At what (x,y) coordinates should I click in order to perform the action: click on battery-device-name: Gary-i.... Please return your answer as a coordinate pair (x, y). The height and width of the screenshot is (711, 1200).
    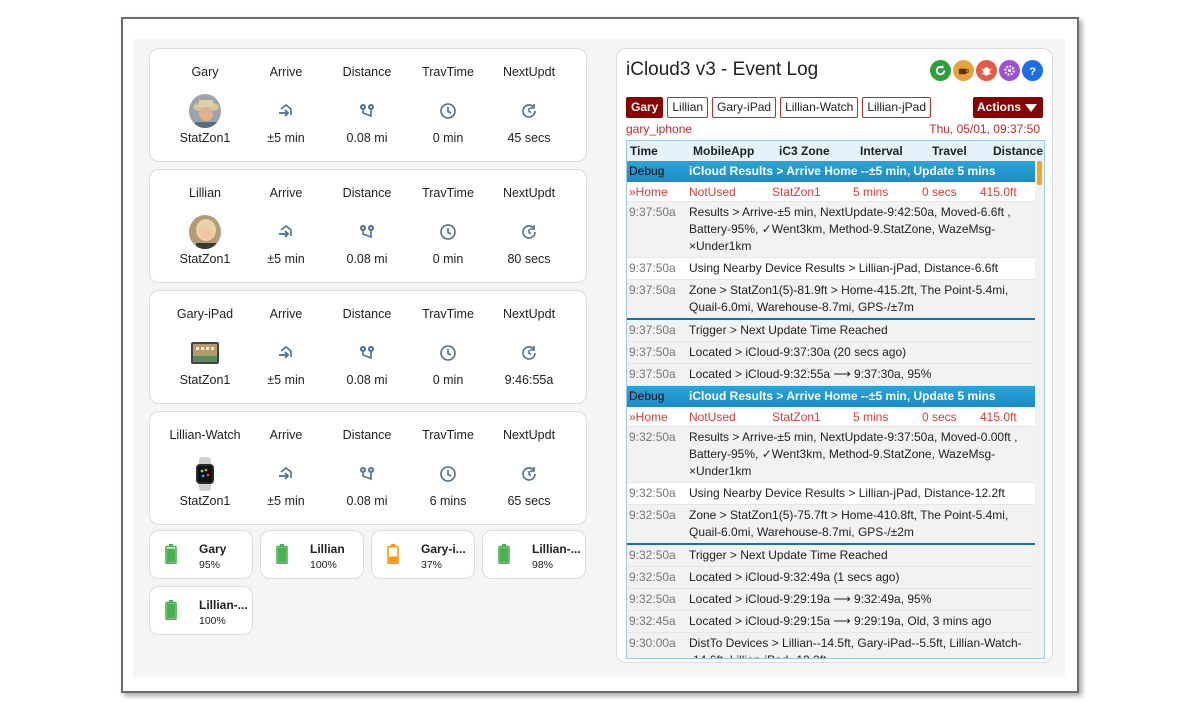
    Looking at the image, I should click on (443, 549).